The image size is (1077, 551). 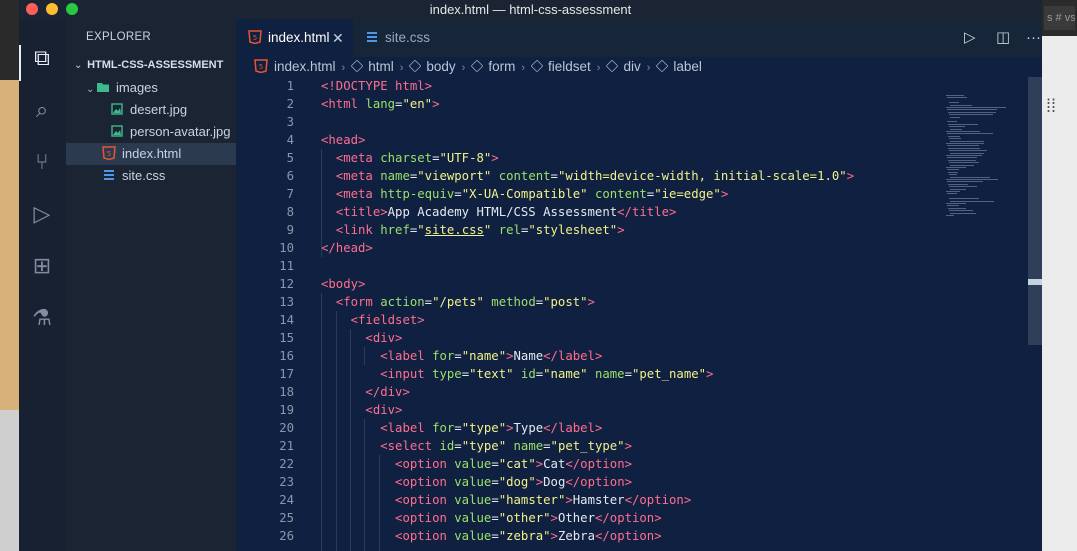 I want to click on run-debug-icon: ▷, so click(x=42, y=214).